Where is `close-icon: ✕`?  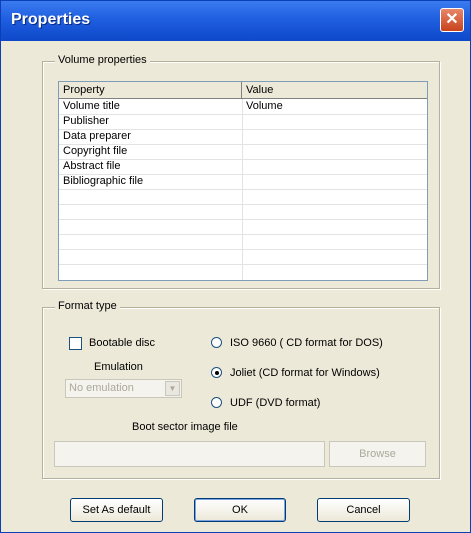 close-icon: ✕ is located at coordinates (452, 20).